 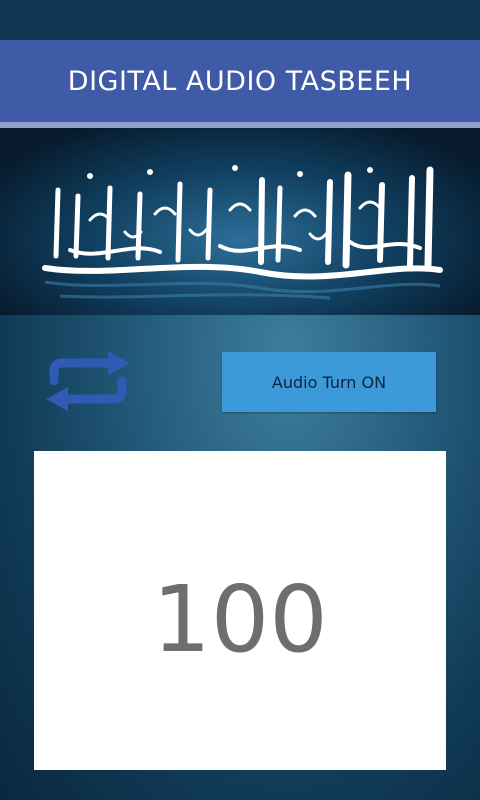 I want to click on repeat-button, so click(x=88, y=381).